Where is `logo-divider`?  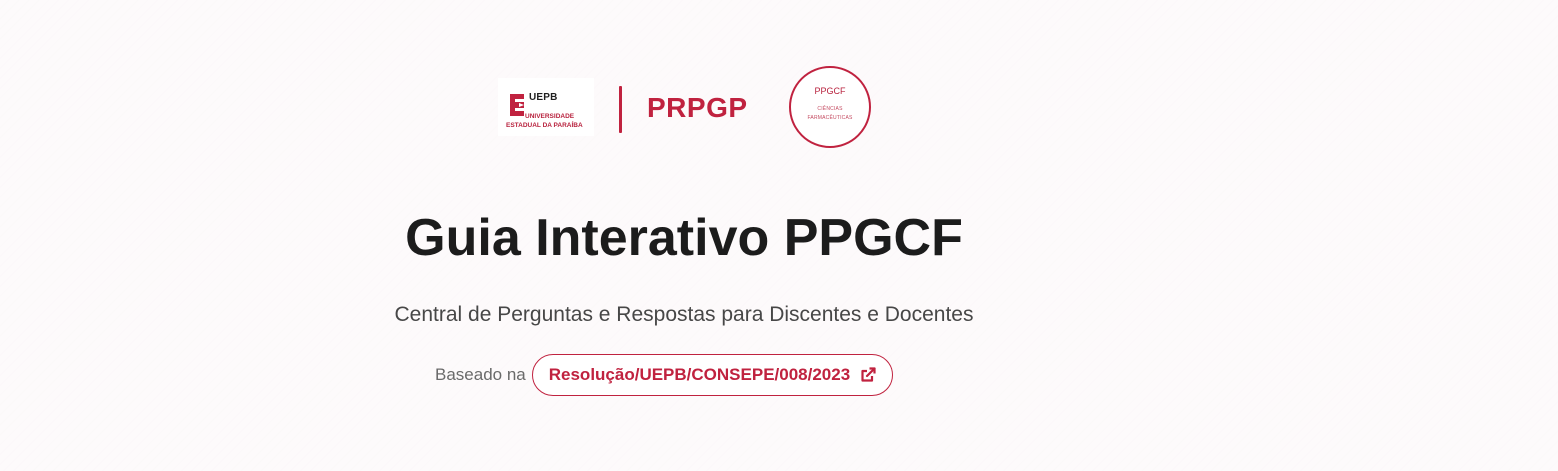 logo-divider is located at coordinates (620, 109).